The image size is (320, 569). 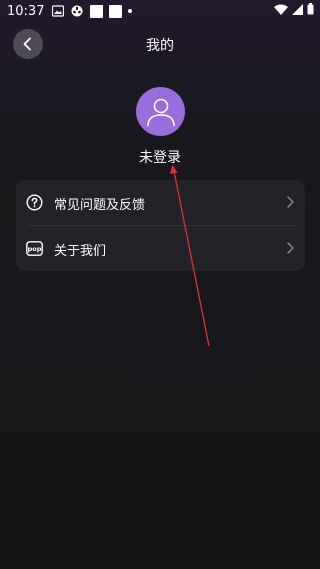 I want to click on menu-item-about-us: pop 关于我们, so click(x=160, y=248).